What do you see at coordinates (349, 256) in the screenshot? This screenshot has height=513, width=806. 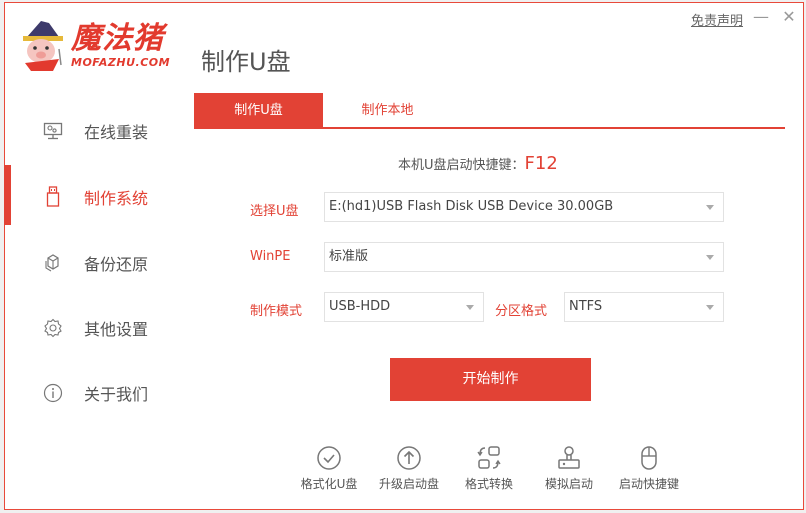 I see `winpe-select-value: 标准版` at bounding box center [349, 256].